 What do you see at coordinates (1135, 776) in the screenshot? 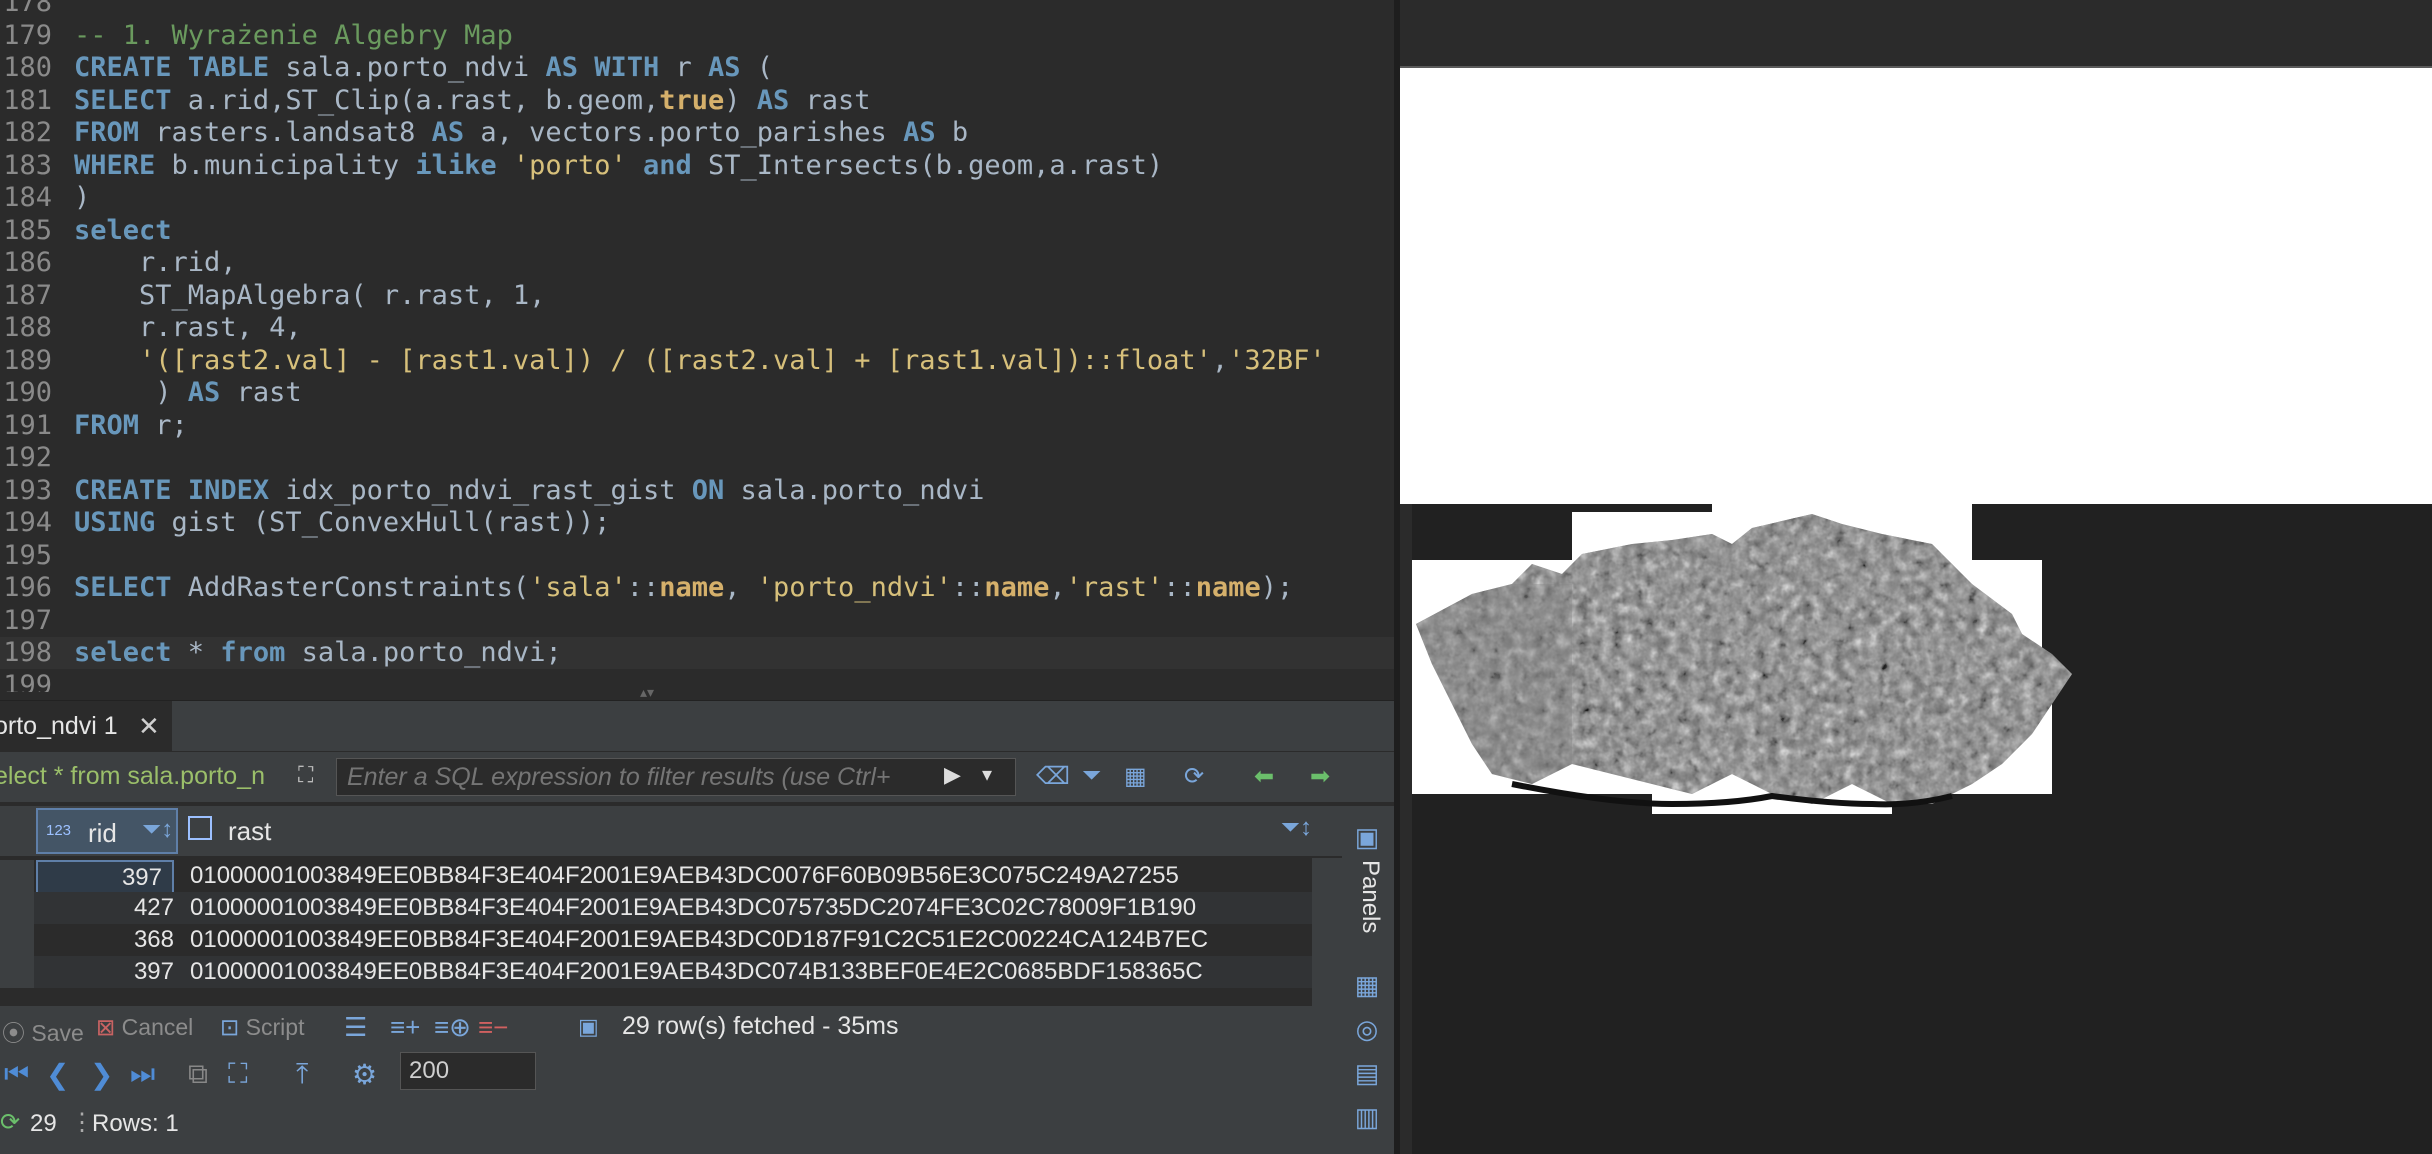
I see `filter-settings-icon: ▦` at bounding box center [1135, 776].